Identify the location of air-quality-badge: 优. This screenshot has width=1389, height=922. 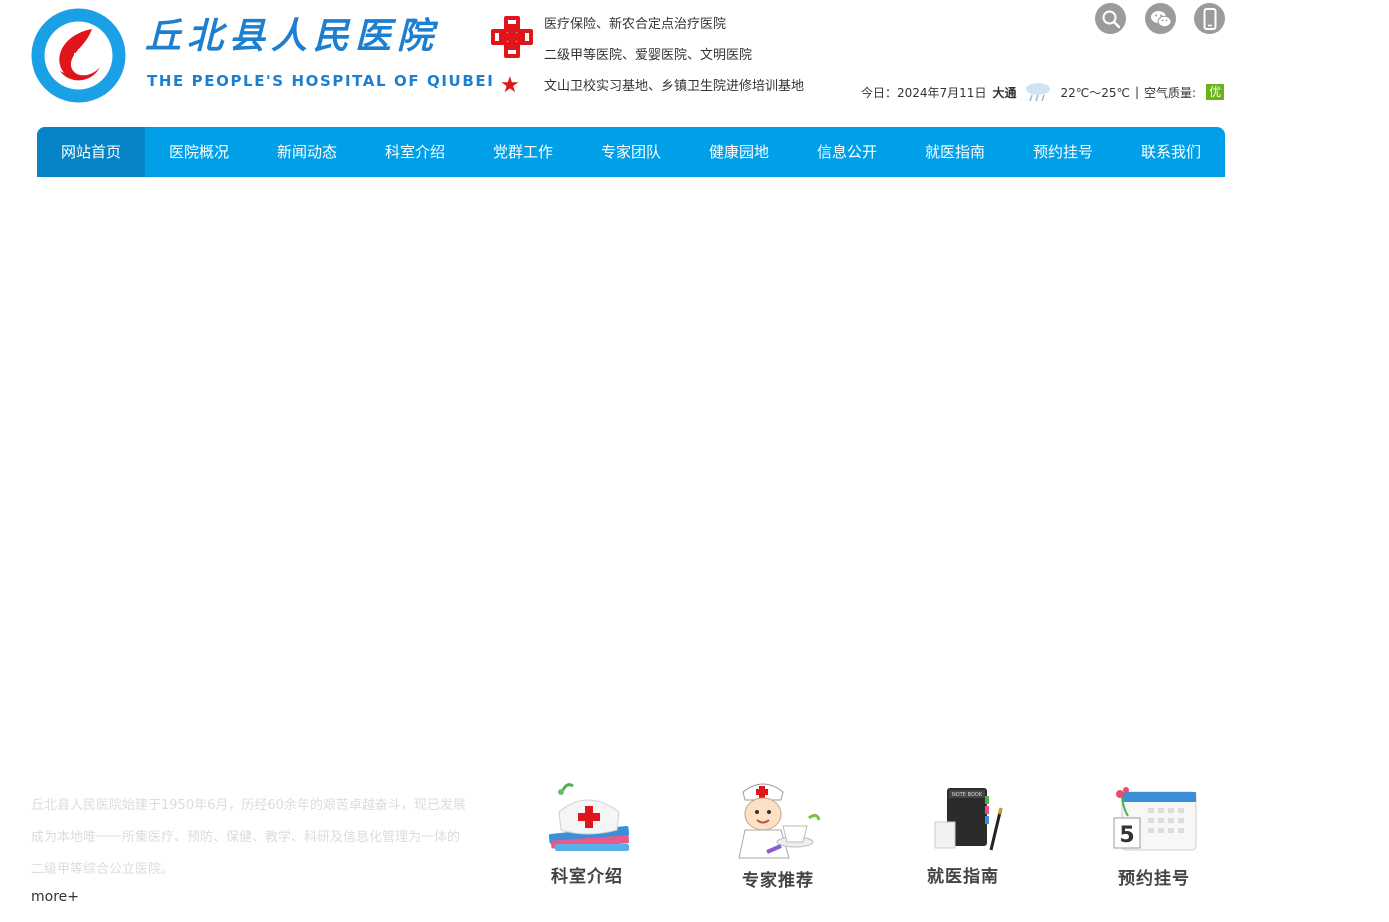
(1215, 92).